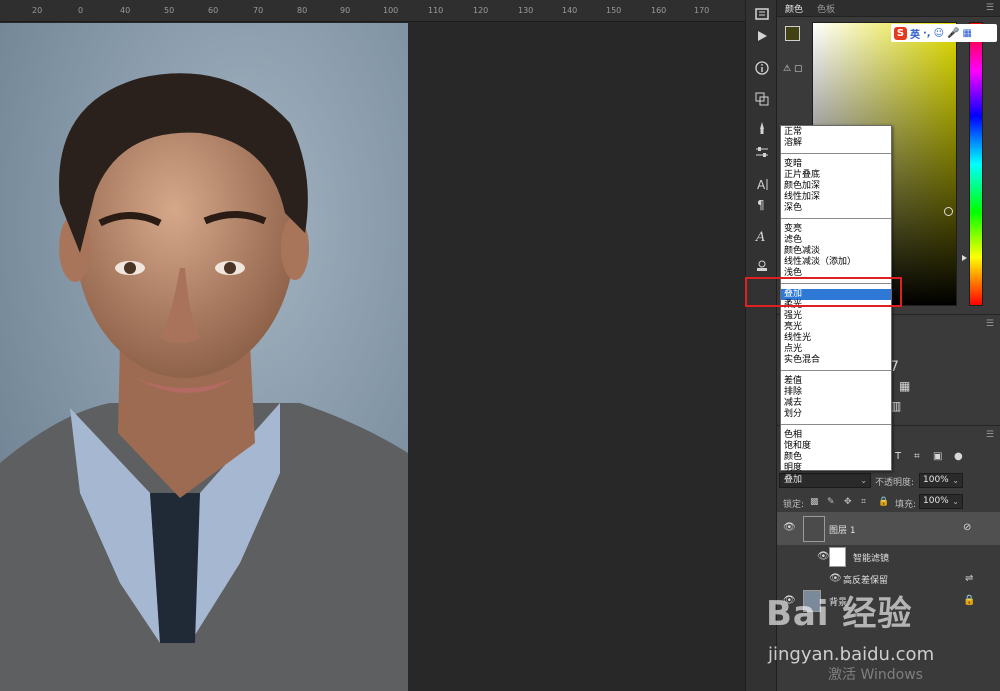  Describe the element at coordinates (345, 10) in the screenshot. I see `ruler-label: 90` at that location.